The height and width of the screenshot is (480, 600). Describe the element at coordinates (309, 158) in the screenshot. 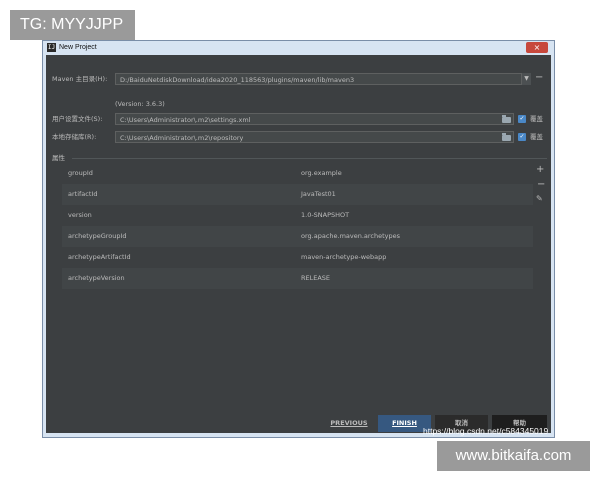

I see `section-divider` at that location.